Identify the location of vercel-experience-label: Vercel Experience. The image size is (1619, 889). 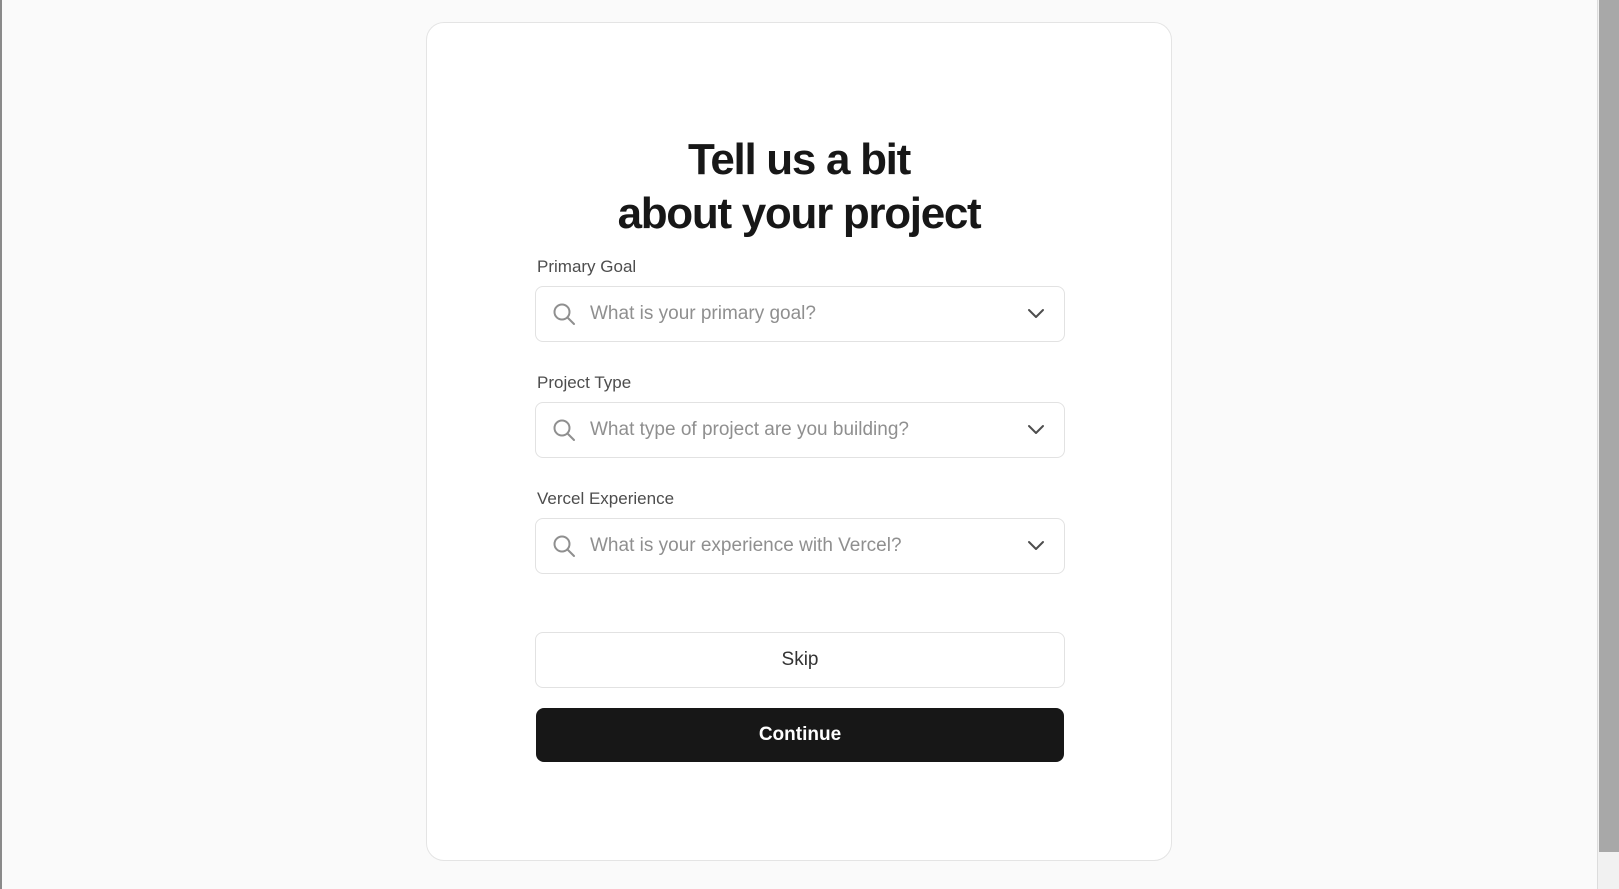
(606, 498).